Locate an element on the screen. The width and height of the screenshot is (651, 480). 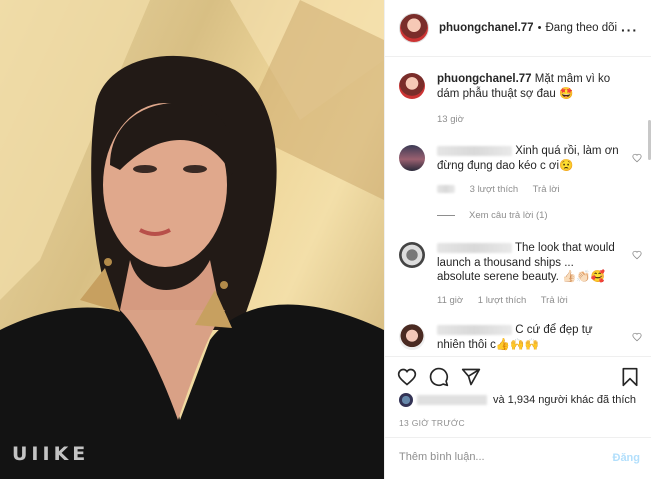
caption-meta: 13 giờ is located at coordinates (456, 119).